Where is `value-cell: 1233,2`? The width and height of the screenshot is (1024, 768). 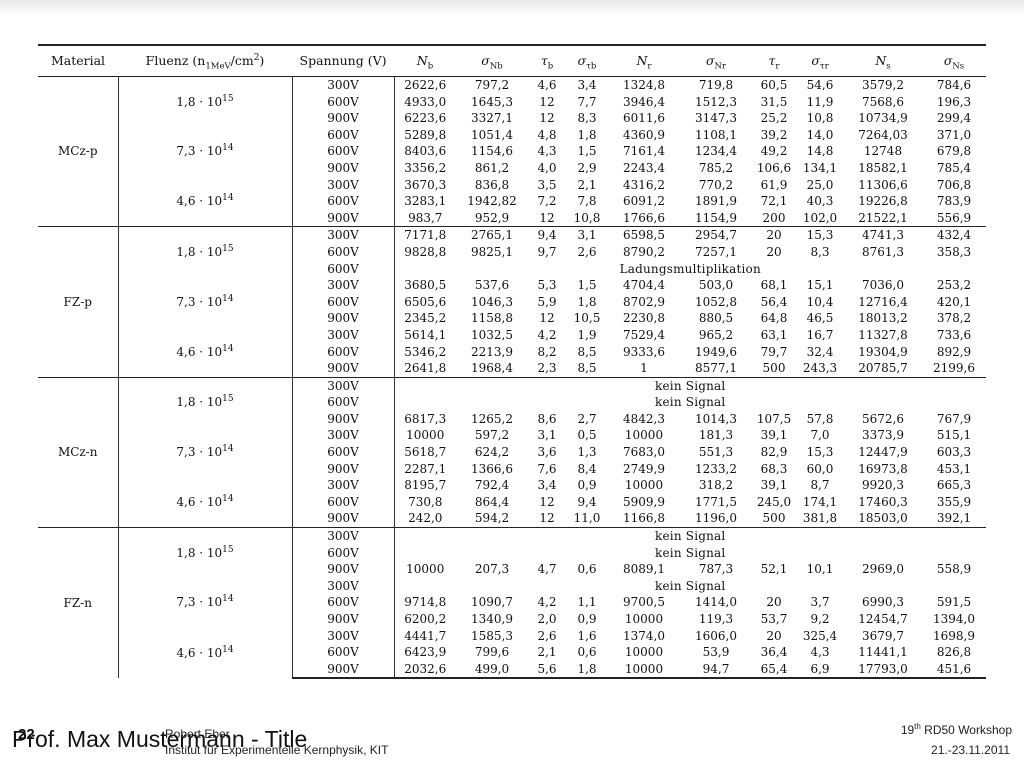 value-cell: 1233,2 is located at coordinates (716, 468).